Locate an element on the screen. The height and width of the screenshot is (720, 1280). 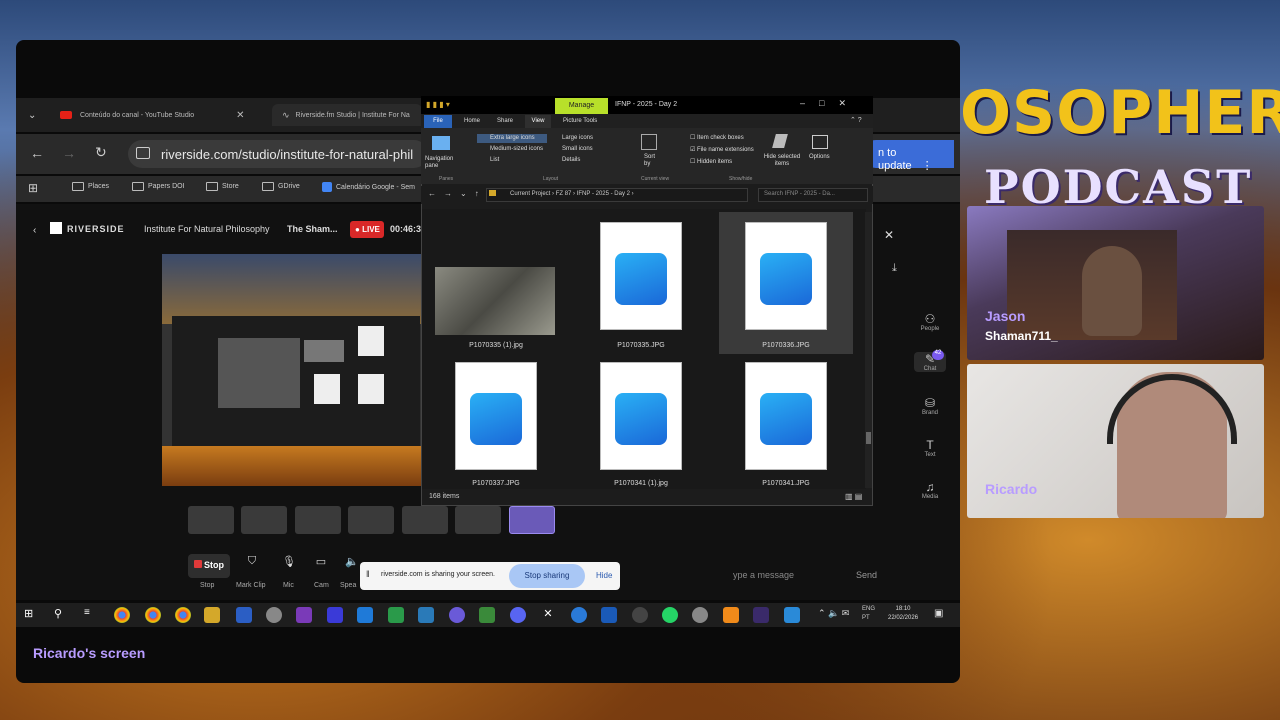
sort-label: Sort by is located at coordinates (651, 161).